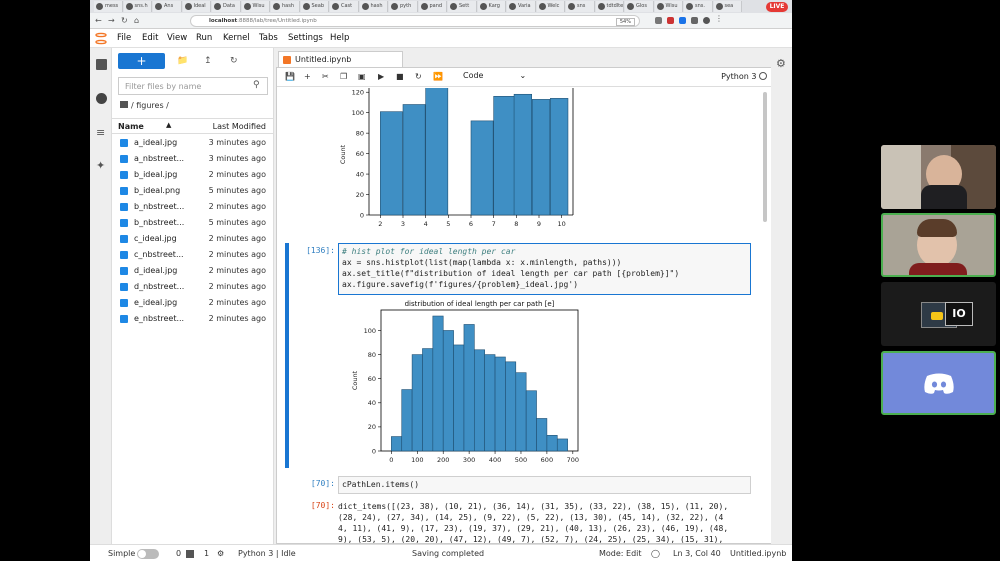  I want to click on file-row: e_nbstreet... 2 minutes ago, so click(193, 319).